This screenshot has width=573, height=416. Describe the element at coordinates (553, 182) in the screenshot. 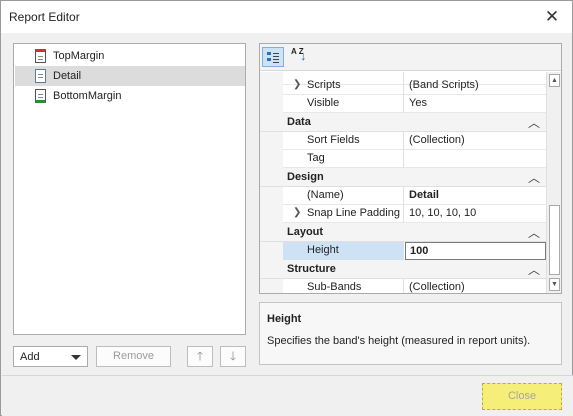

I see `property-grid-scrollbar: ▲ ▼` at that location.